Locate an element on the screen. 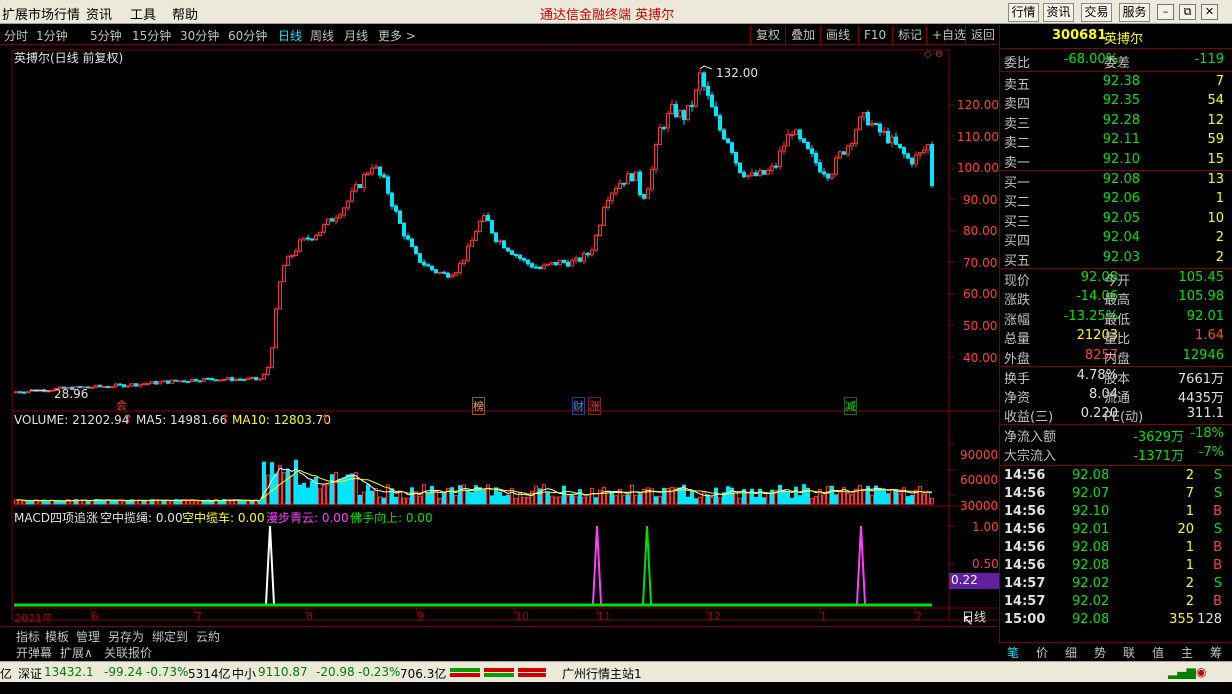 The height and width of the screenshot is (694, 1232). server-name: 广州行情主站1 is located at coordinates (602, 674).